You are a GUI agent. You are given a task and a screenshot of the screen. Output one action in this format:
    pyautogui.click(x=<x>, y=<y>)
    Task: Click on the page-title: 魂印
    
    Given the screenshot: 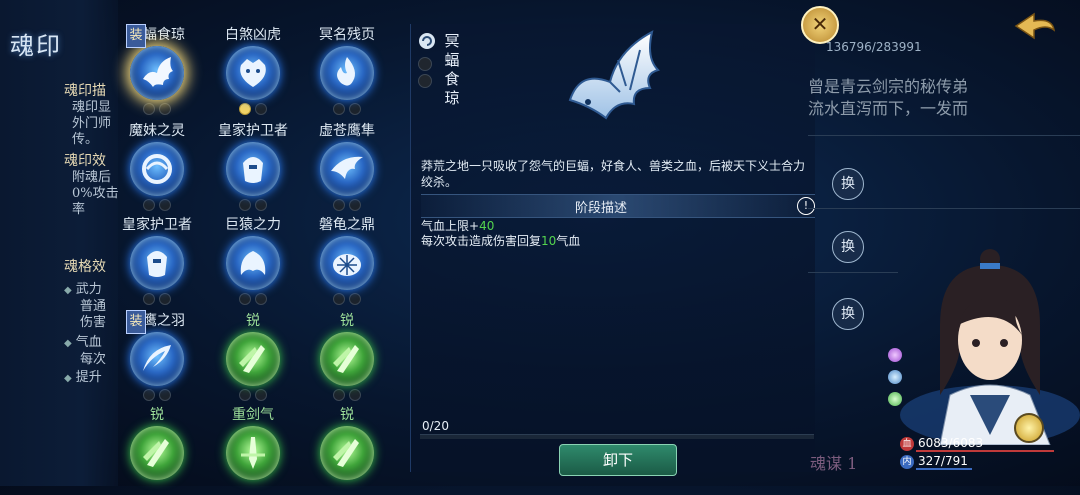 What is the action you would take?
    pyautogui.click(x=36, y=46)
    